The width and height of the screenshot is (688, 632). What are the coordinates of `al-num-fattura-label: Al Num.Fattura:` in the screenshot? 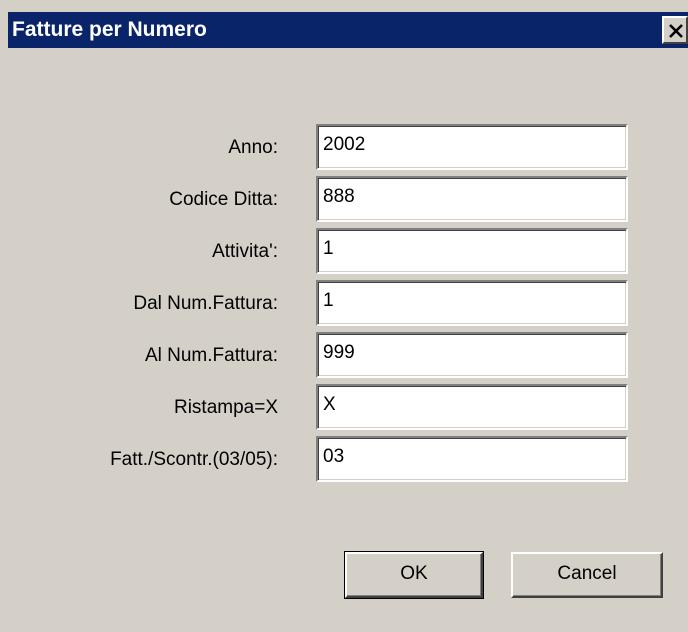 It's located at (211, 355).